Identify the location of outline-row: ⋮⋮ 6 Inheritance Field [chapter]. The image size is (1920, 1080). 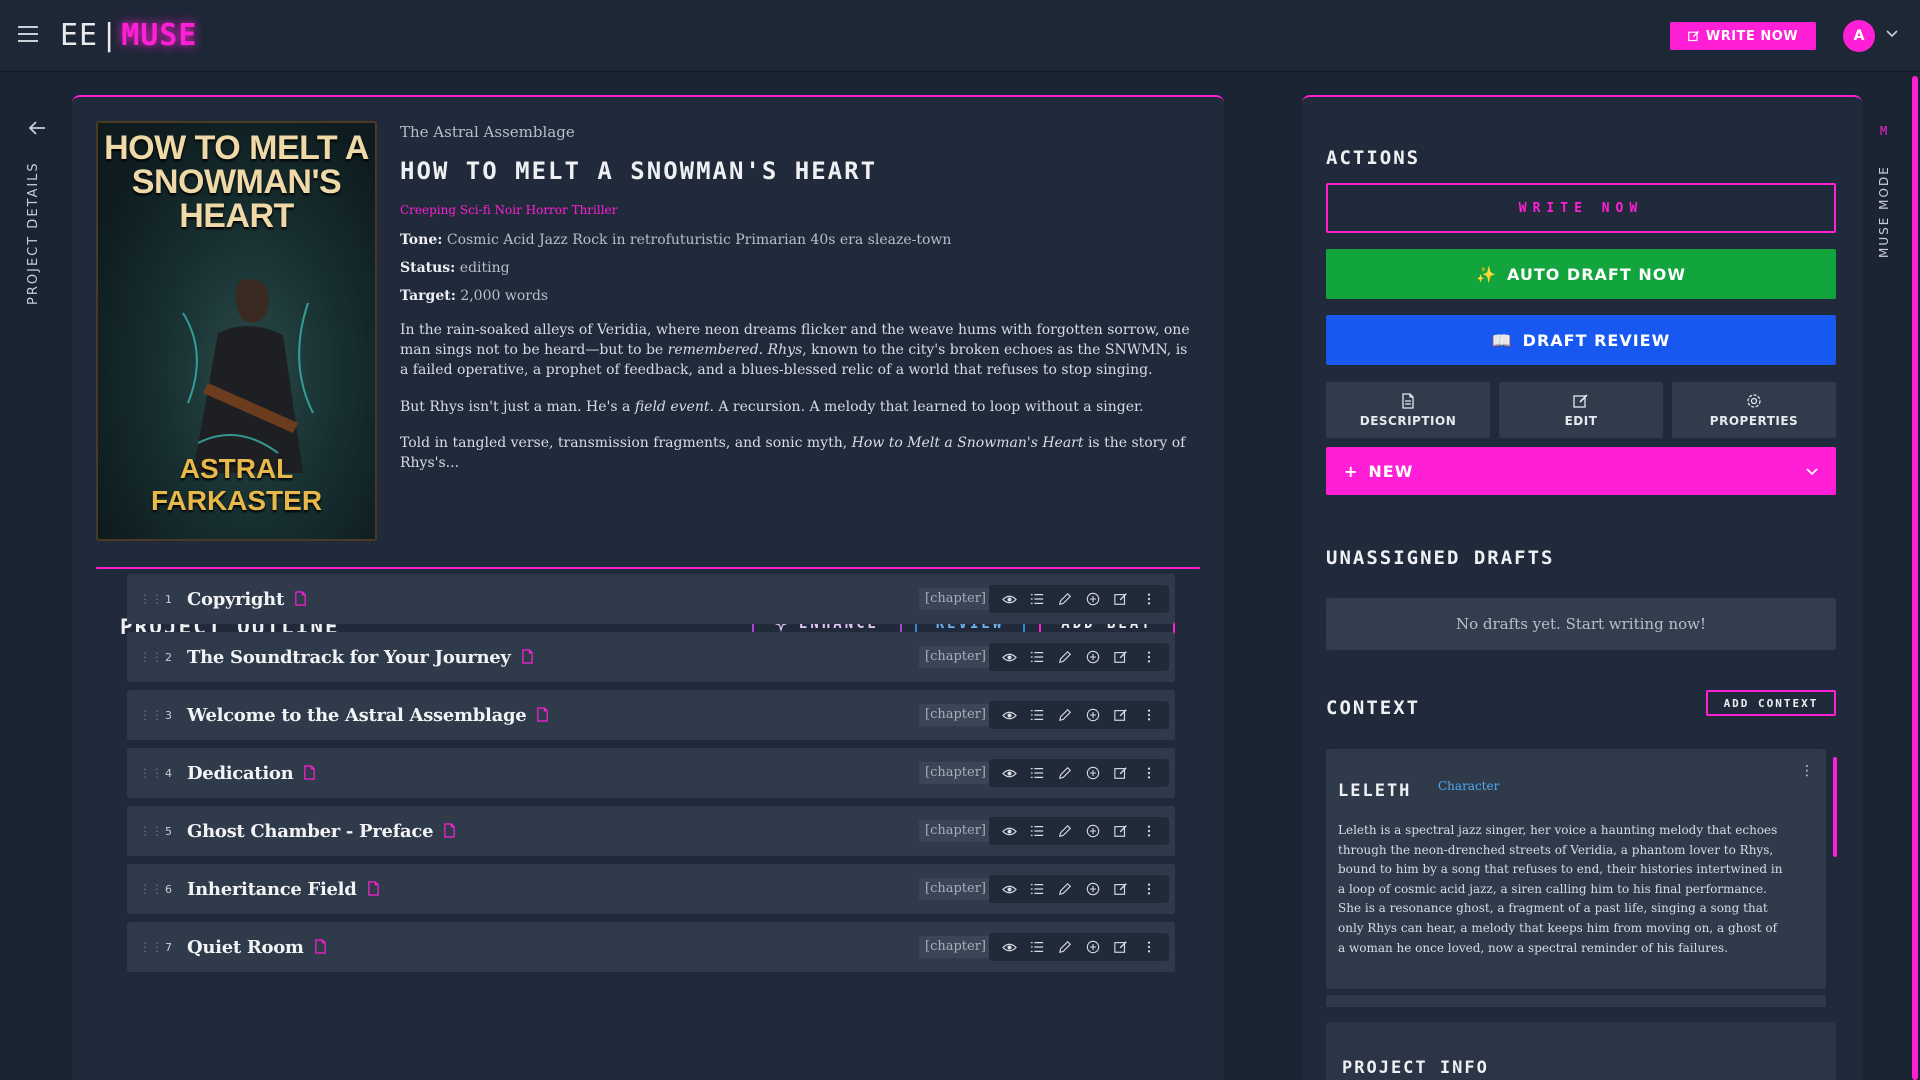
(651, 889).